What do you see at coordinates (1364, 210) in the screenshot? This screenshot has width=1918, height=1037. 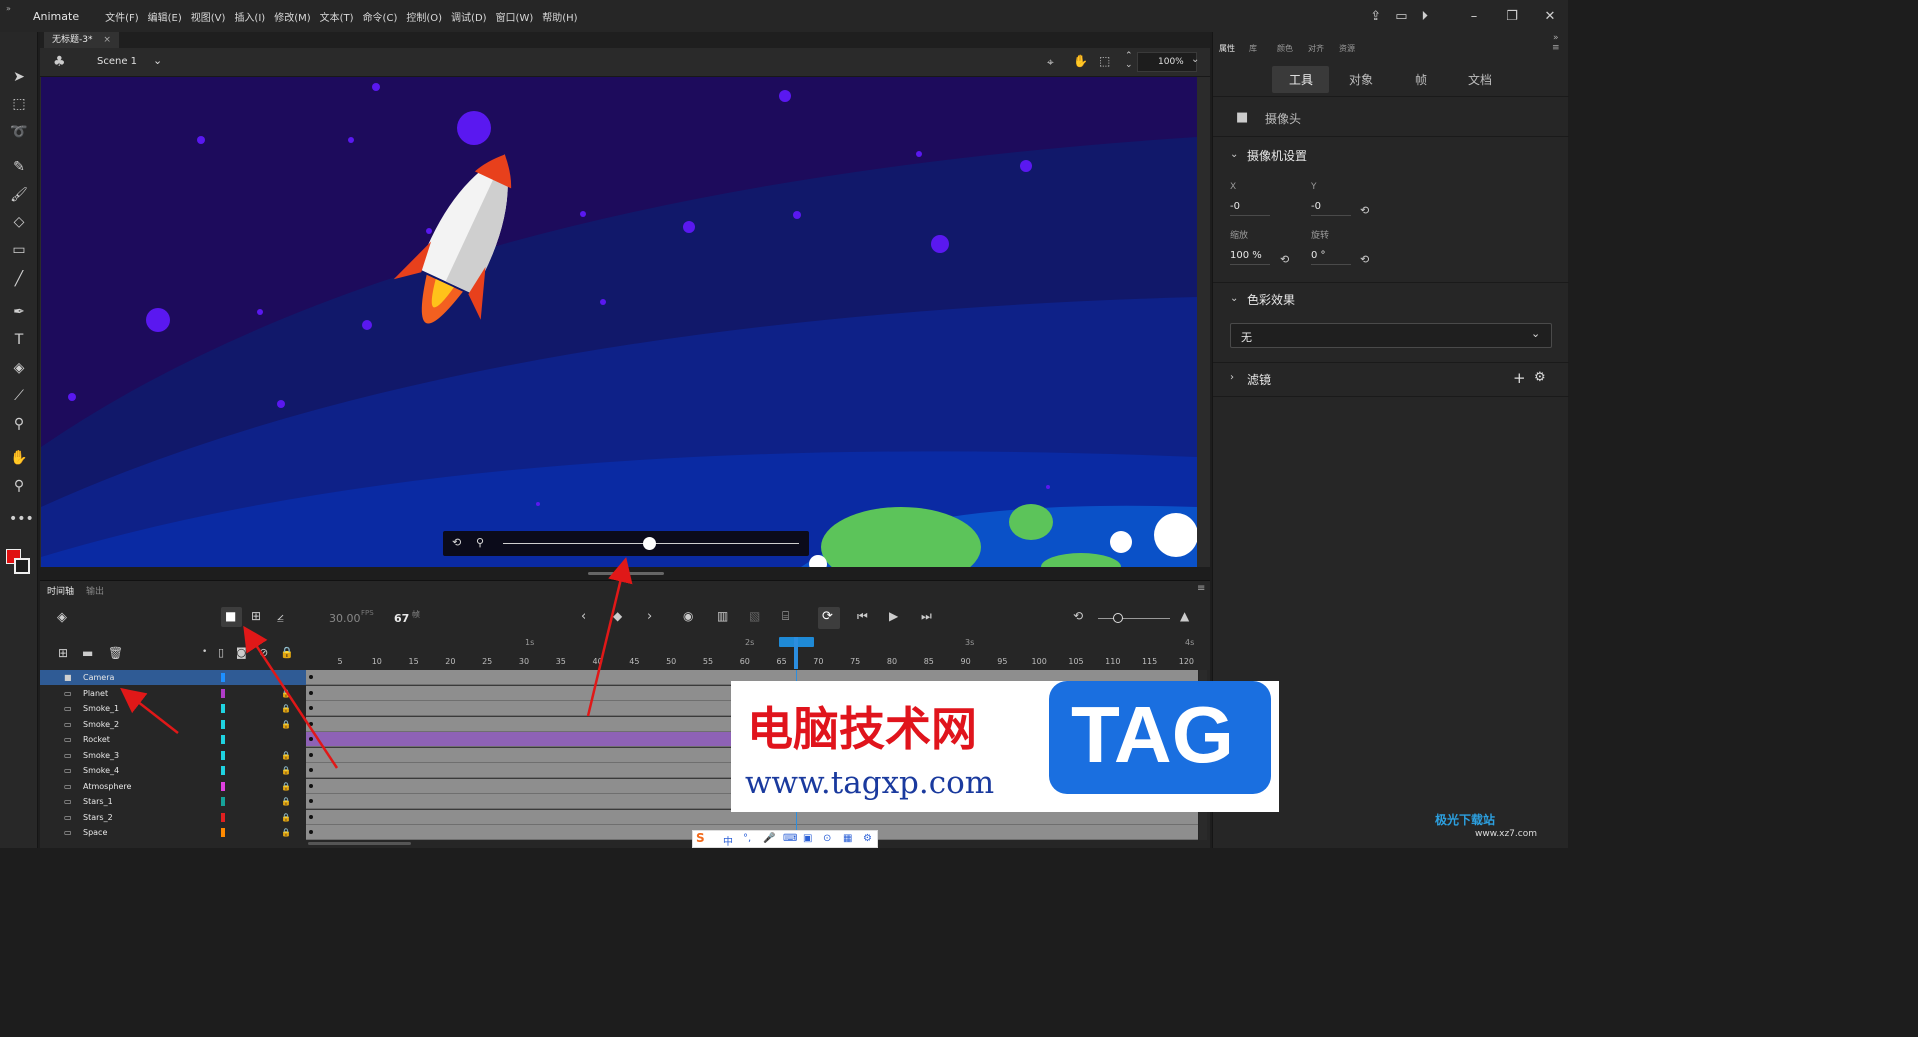 I see `reset-position-icon: ⟲` at bounding box center [1364, 210].